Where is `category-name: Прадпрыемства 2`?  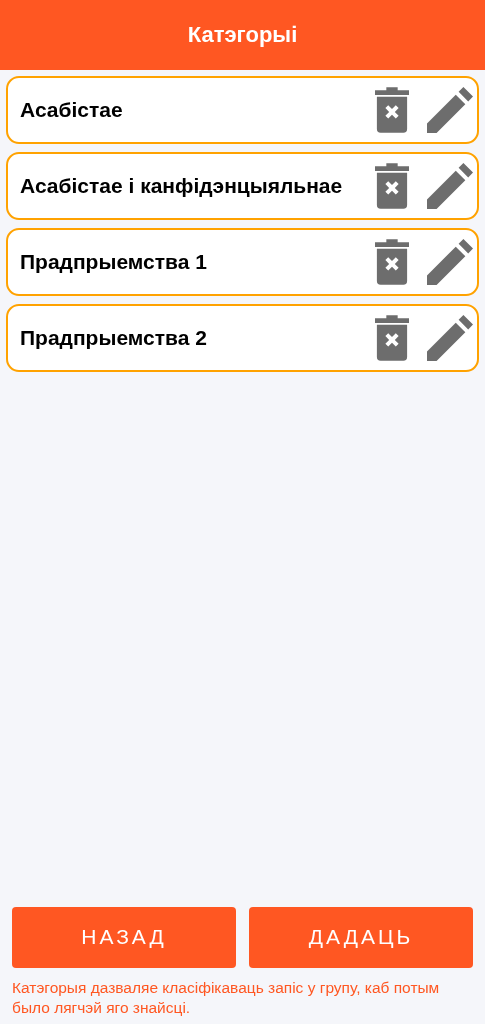 category-name: Прадпрыемства 2 is located at coordinates (114, 338).